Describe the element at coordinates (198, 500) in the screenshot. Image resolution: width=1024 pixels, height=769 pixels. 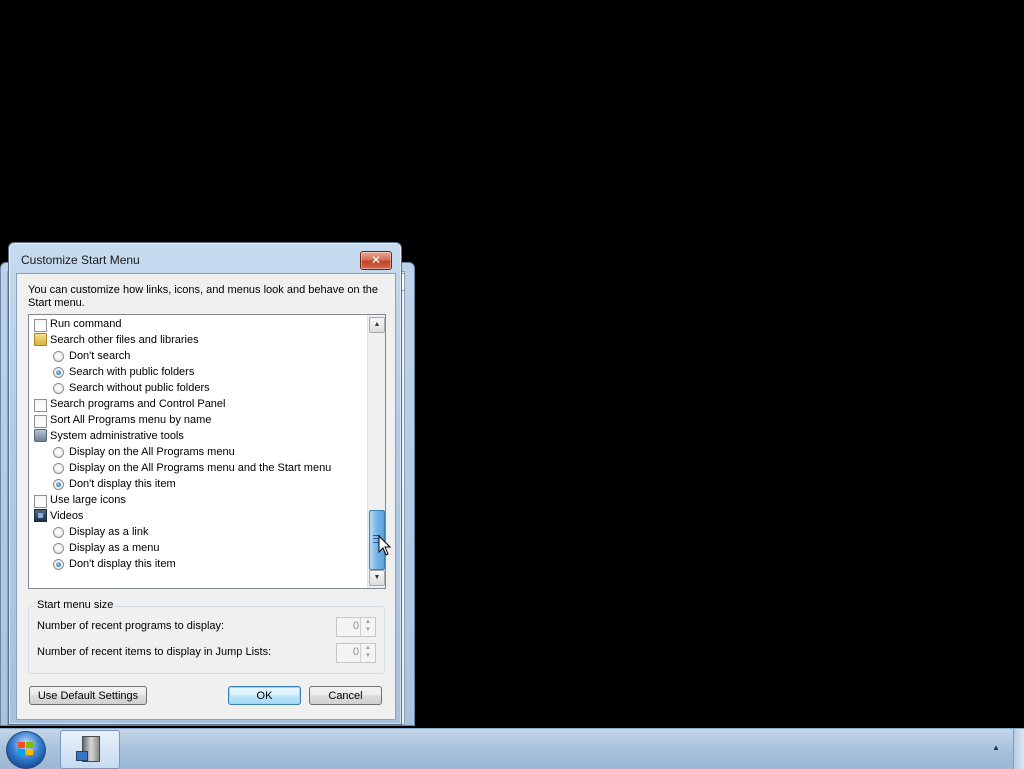
I see `checkbox-option: Use large icons` at that location.